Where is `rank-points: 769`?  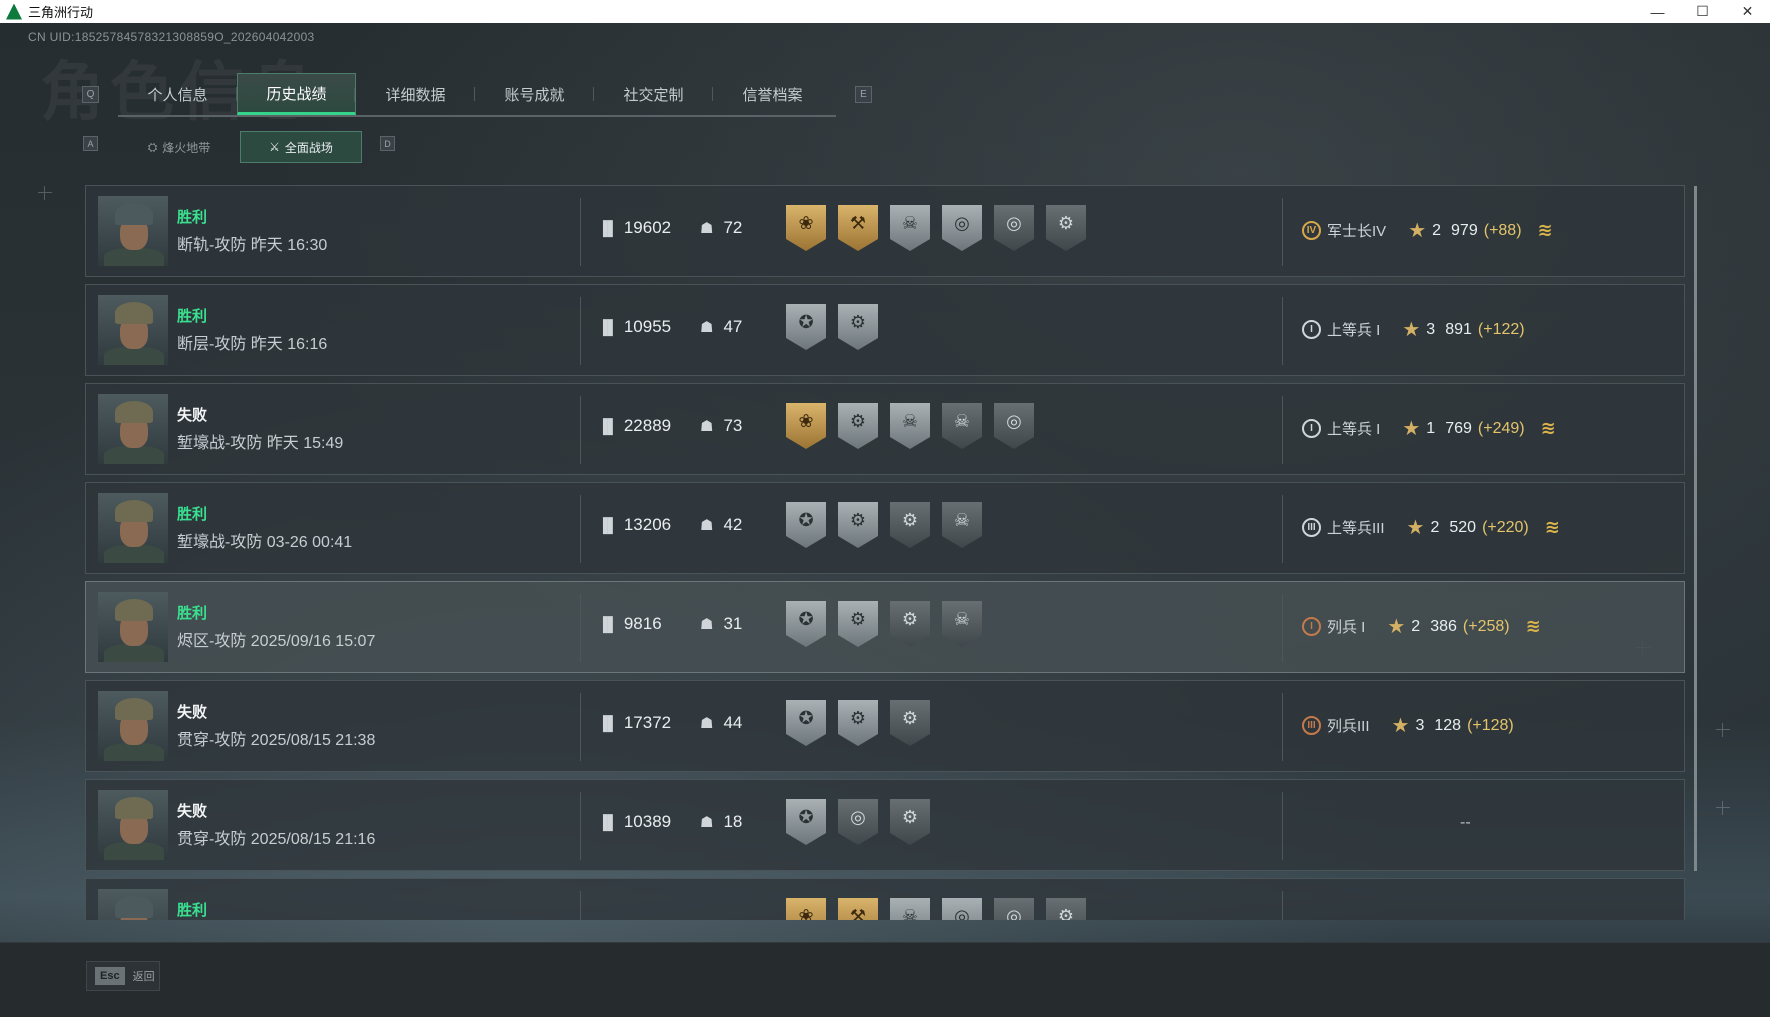
rank-points: 769 is located at coordinates (1458, 428).